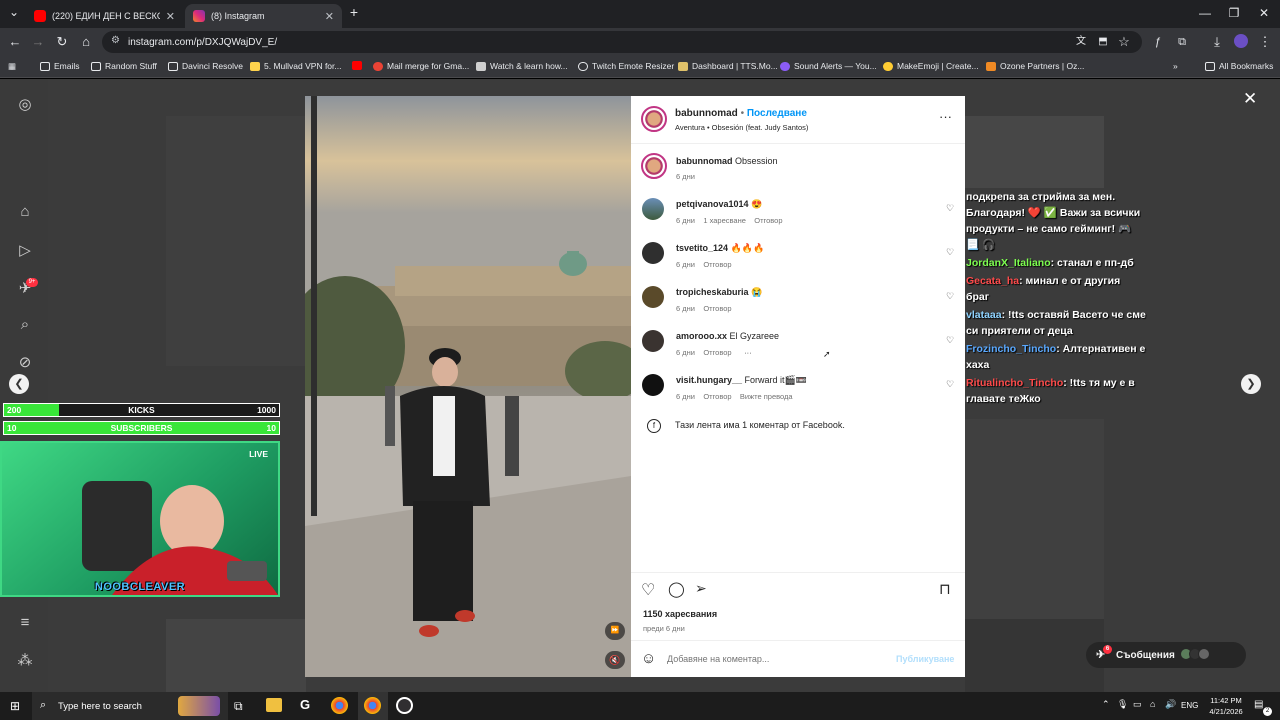 The width and height of the screenshot is (1280, 720). Describe the element at coordinates (238, 706) in the screenshot. I see `task-view-icon: ⧉` at that location.